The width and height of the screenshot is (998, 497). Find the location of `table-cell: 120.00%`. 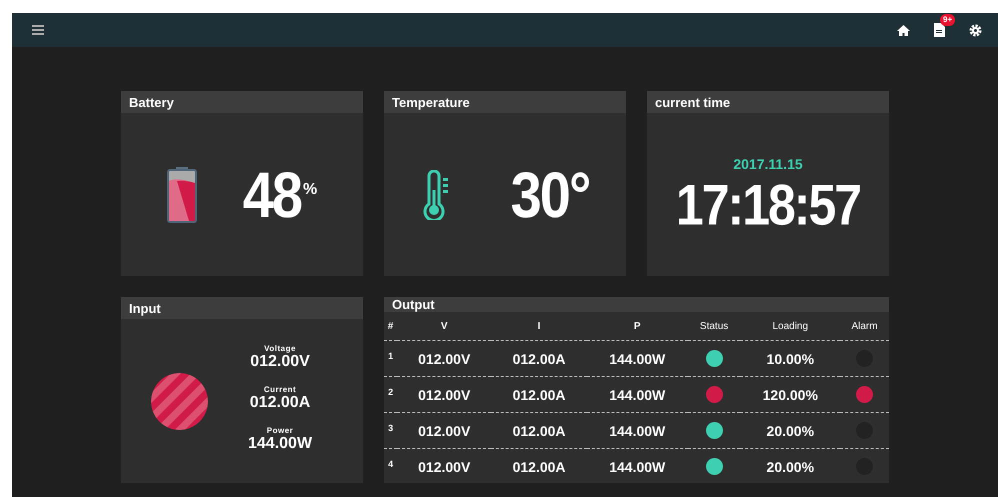

table-cell: 120.00% is located at coordinates (790, 394).